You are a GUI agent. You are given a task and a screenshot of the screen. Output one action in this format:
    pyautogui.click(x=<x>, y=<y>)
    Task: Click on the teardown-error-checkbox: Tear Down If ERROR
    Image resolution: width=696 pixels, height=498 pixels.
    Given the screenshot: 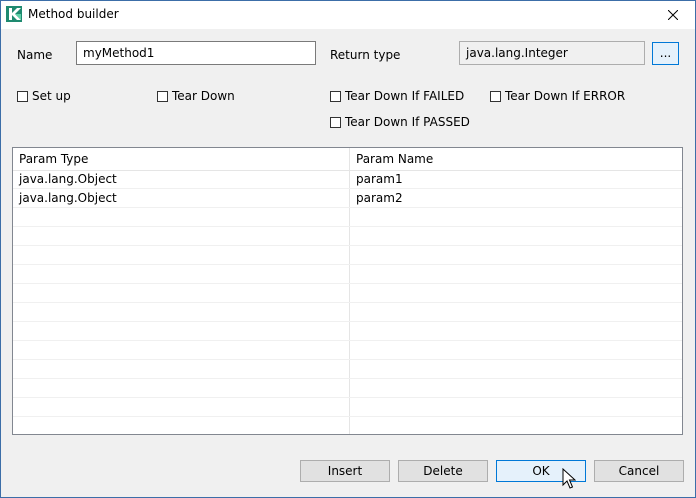 What is the action you would take?
    pyautogui.click(x=557, y=96)
    